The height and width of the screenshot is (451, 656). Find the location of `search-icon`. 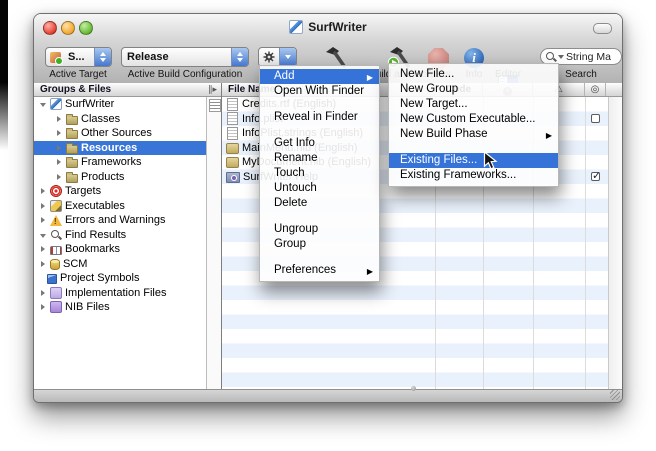

search-icon is located at coordinates (551, 56).